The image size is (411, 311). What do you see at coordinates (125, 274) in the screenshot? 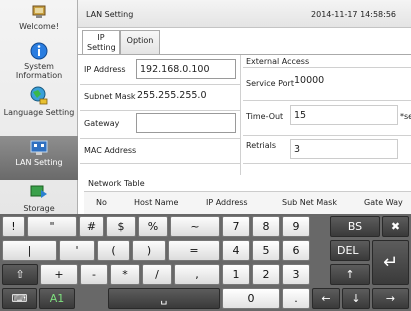
I see `key-asterisk: *` at bounding box center [125, 274].